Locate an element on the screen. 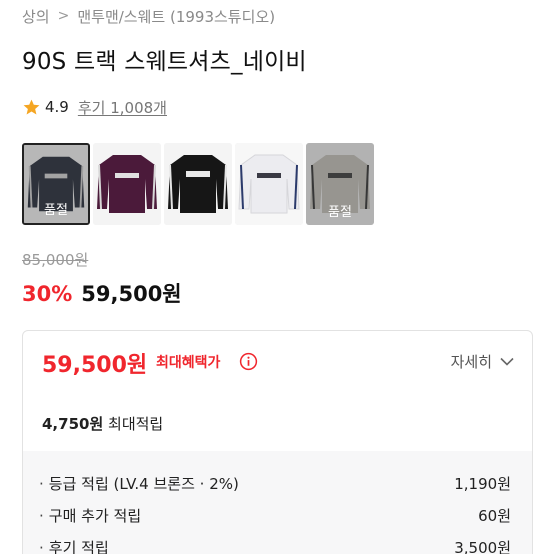 The image size is (554, 554). sale-price: 59,500원 is located at coordinates (131, 294).